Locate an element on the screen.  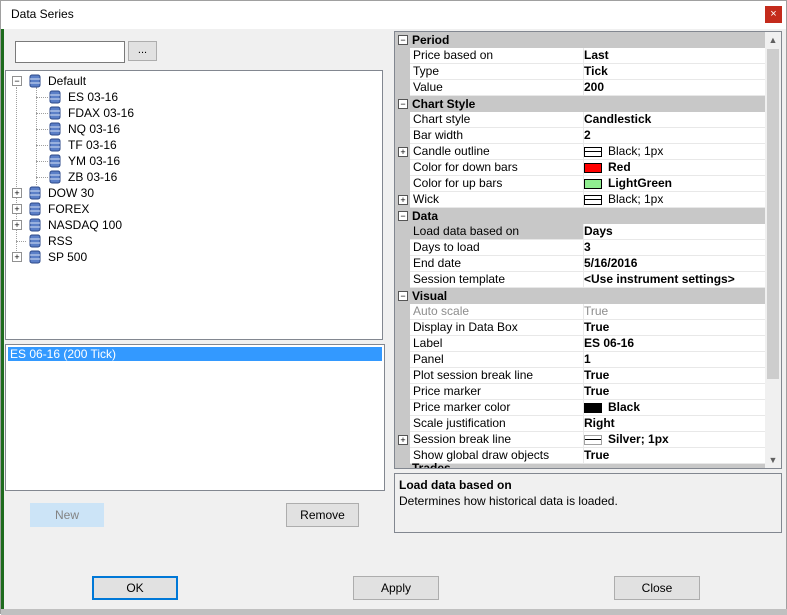
property-value: 3 is located at coordinates (674, 248).